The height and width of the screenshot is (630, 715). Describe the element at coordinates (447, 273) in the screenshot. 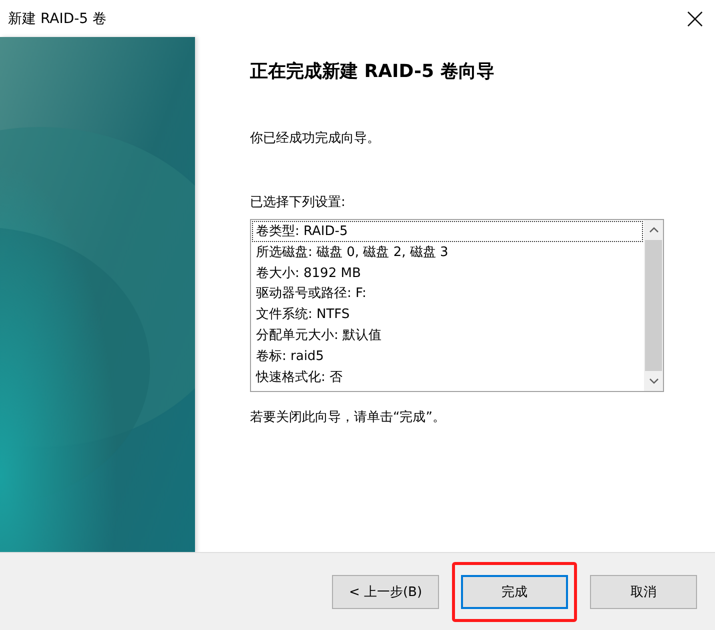

I see `list-item: 卷大小: 8192 MB` at that location.